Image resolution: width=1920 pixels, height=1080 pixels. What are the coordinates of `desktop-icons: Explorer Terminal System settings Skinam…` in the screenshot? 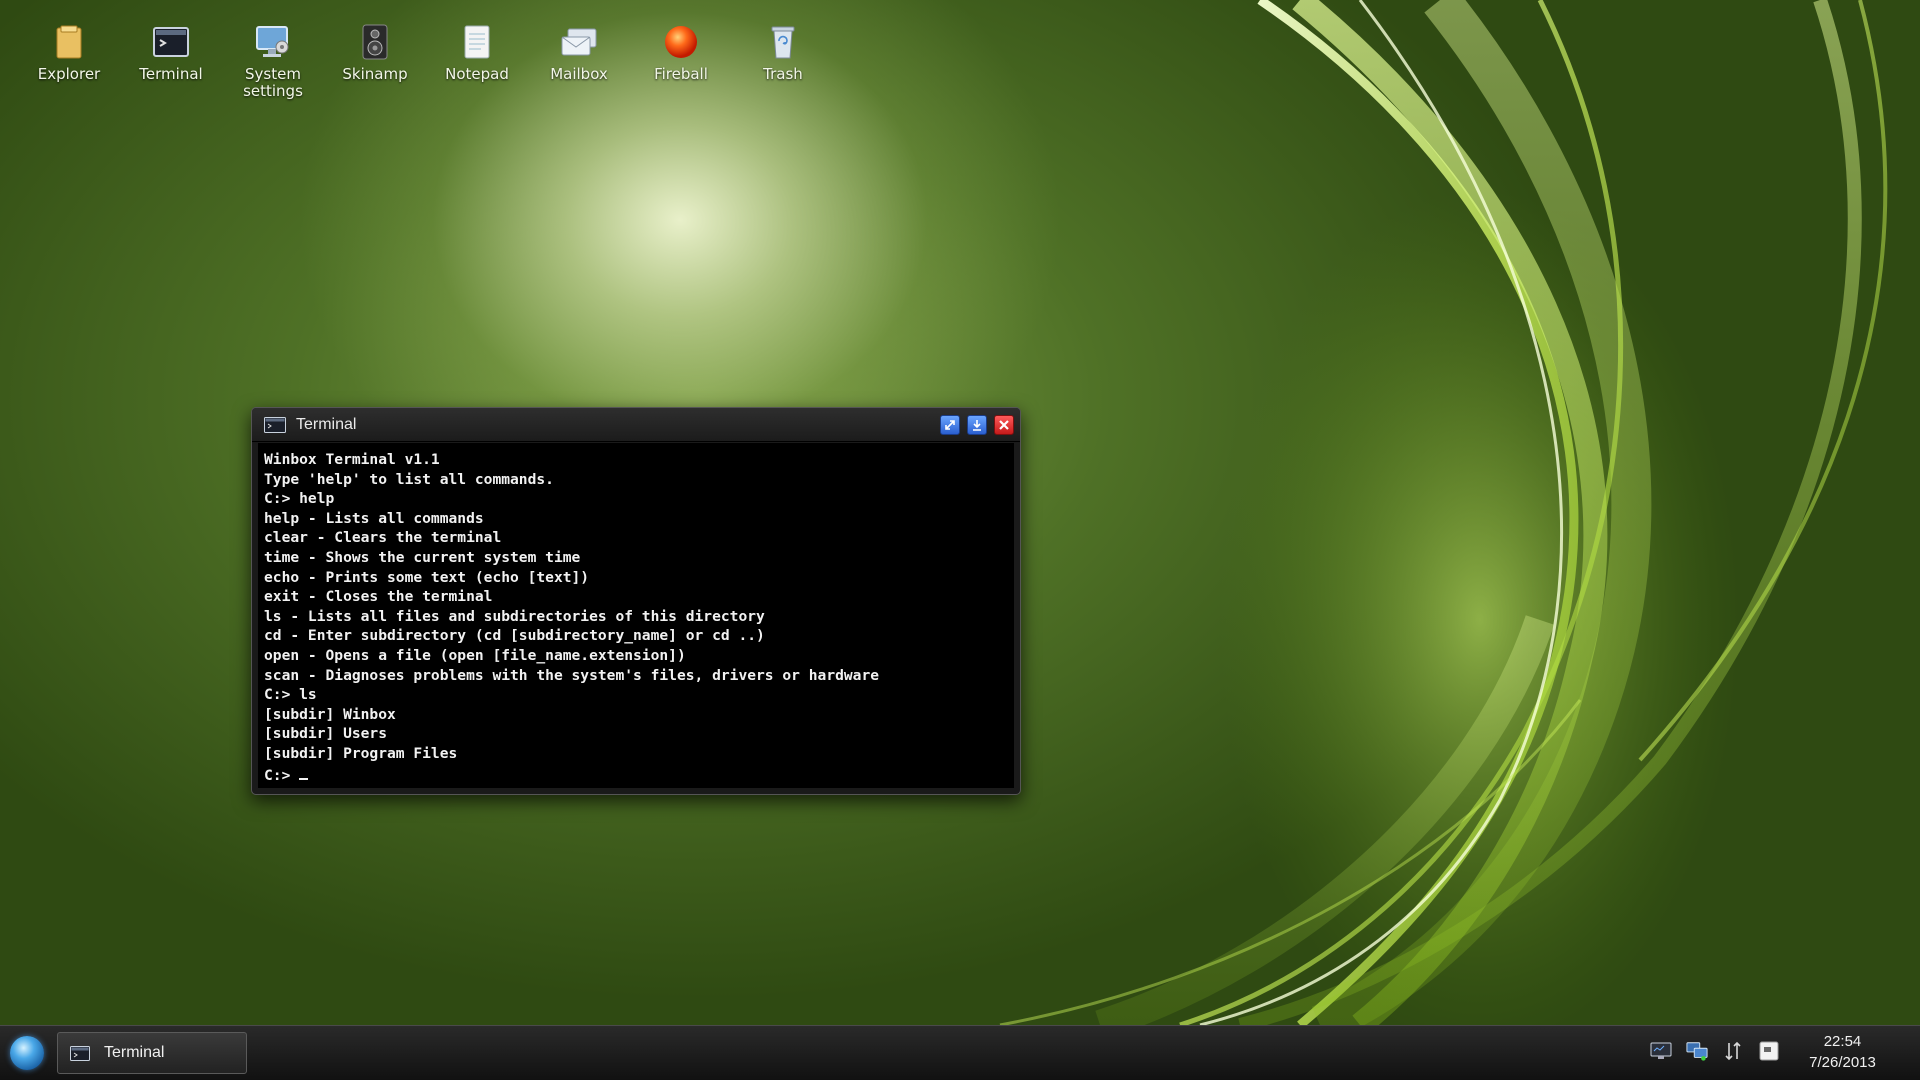 It's located at (426, 61).